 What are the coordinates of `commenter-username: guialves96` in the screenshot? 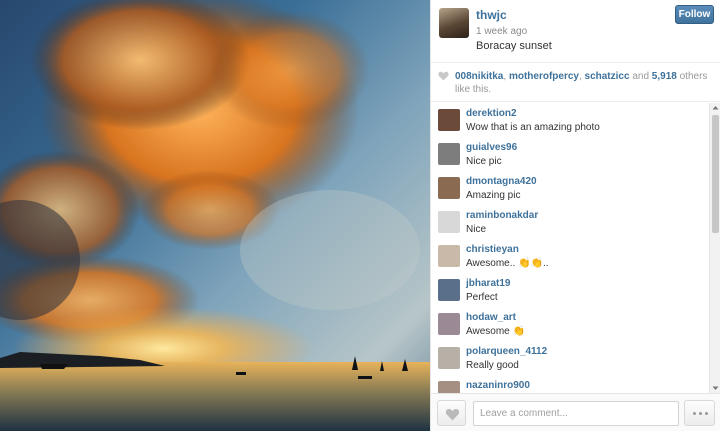 It's located at (491, 147).